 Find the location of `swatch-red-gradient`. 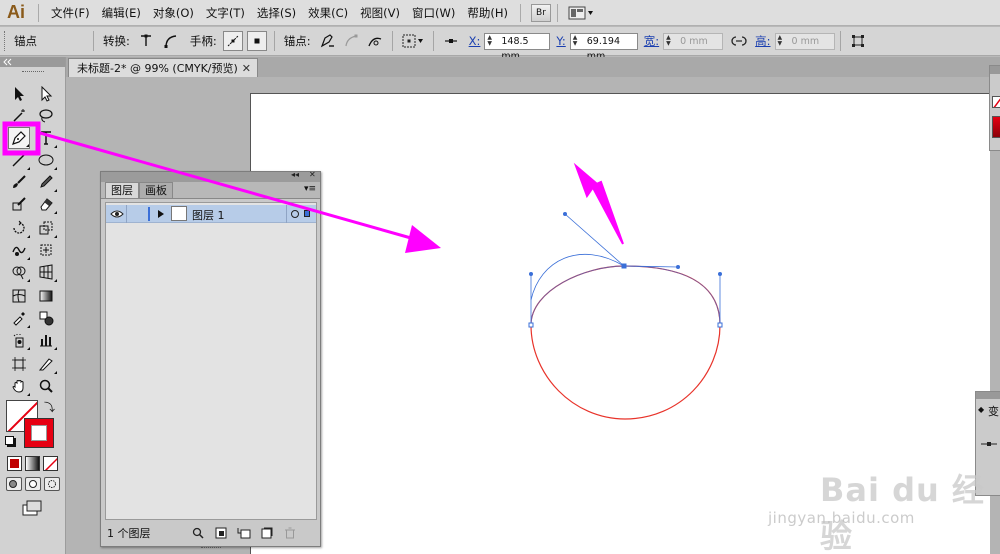

swatch-red-gradient is located at coordinates (996, 127).